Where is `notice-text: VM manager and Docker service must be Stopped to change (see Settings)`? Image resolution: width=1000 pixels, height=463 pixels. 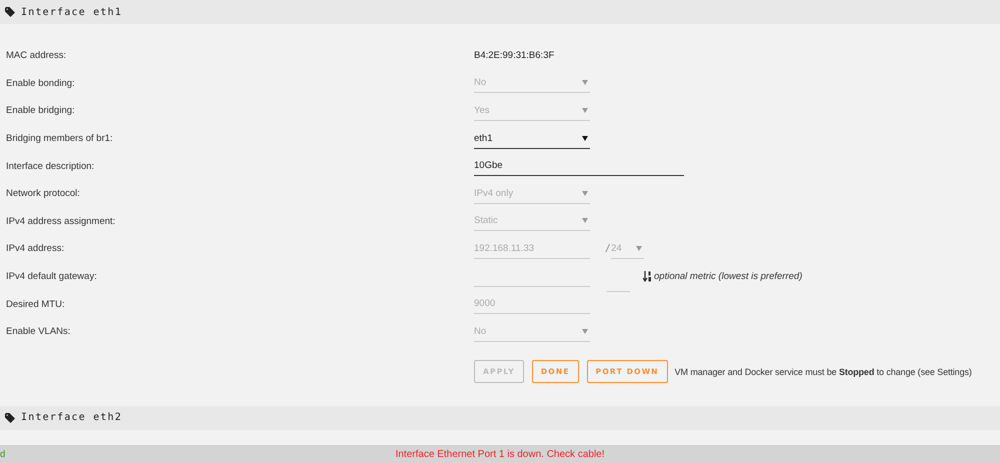 notice-text: VM manager and Docker service must be Stopped to change (see Settings) is located at coordinates (823, 371).